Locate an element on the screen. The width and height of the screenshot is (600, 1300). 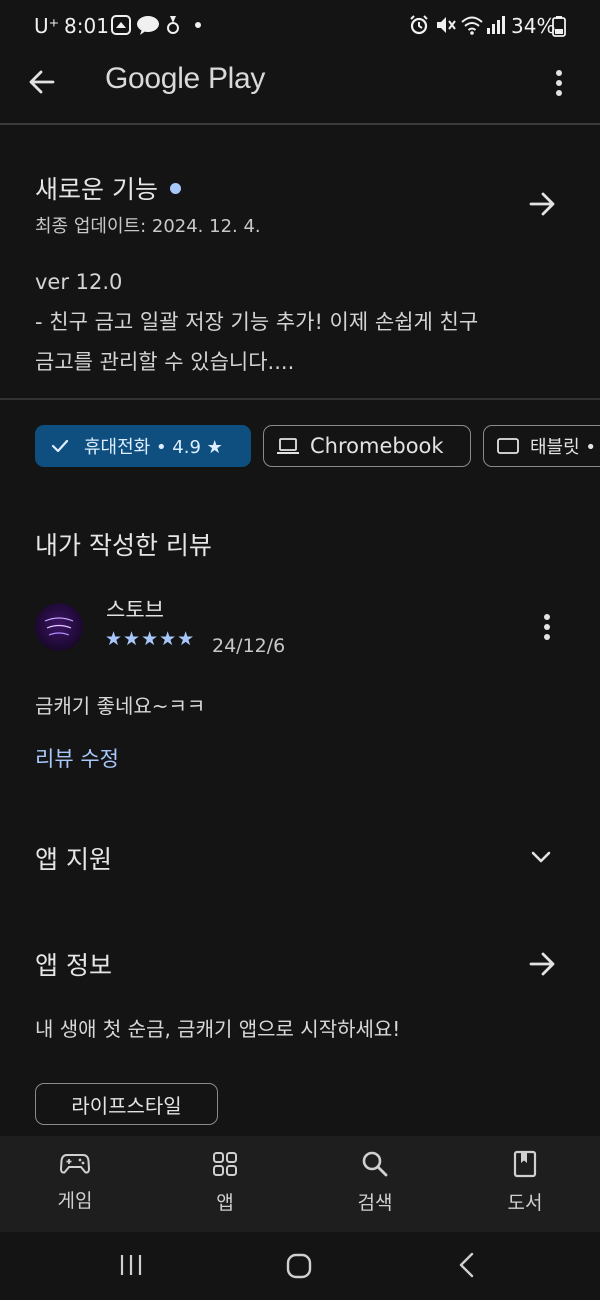
review-author: 스토브 is located at coordinates (135, 610).